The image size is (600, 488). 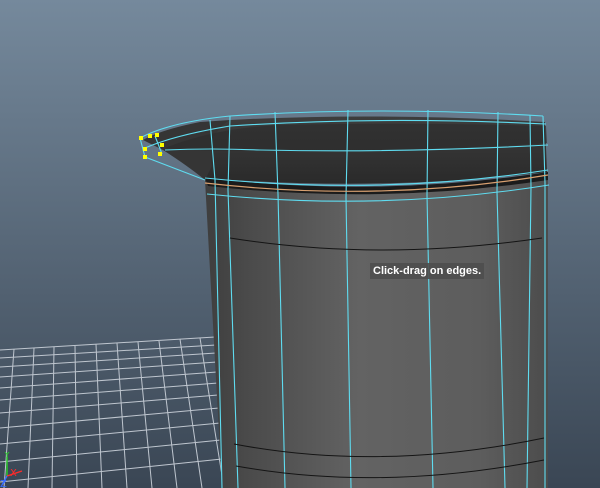 I want to click on z-axis-label: Z, so click(x=3, y=483).